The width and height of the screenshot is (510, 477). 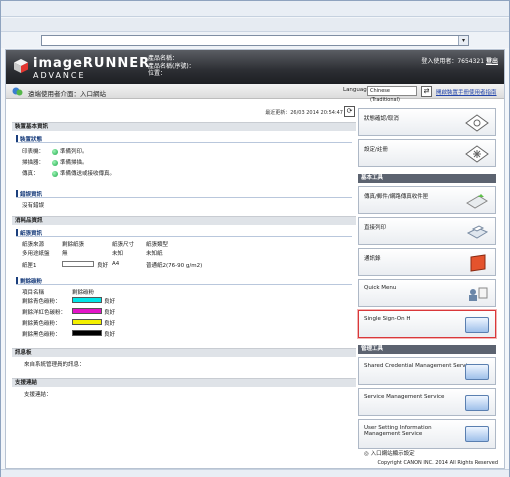 What do you see at coordinates (380, 288) in the screenshot?
I see `quick-menu-label: Quick Menu` at bounding box center [380, 288].